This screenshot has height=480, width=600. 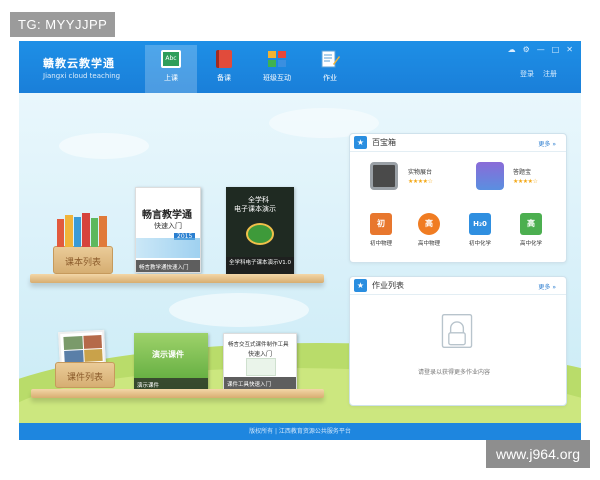 What do you see at coordinates (330, 78) in the screenshot?
I see `nav-label: 作业` at bounding box center [330, 78].